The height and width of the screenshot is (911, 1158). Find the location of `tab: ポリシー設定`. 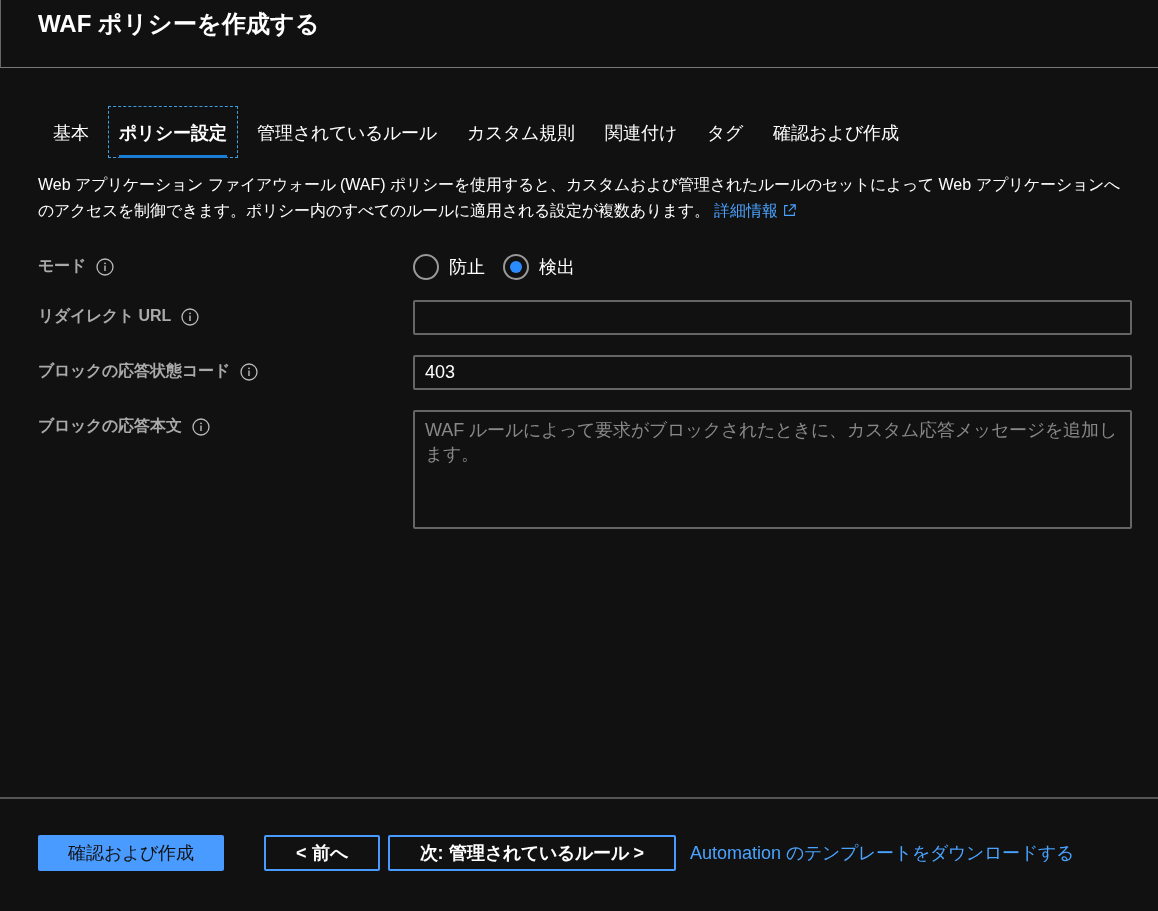

tab: ポリシー設定 is located at coordinates (173, 132).